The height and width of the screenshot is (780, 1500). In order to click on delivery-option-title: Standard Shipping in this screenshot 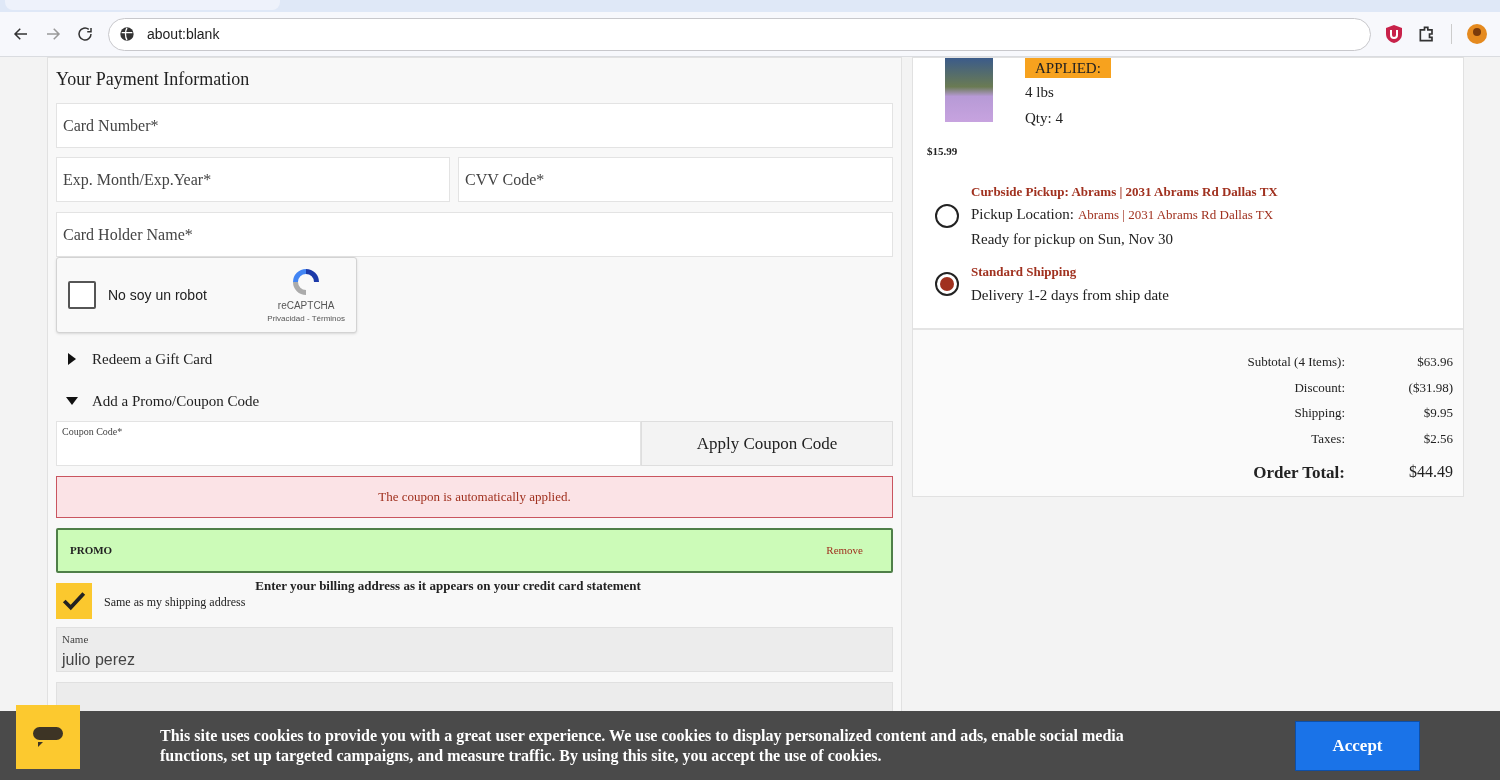, I will do `click(1024, 272)`.